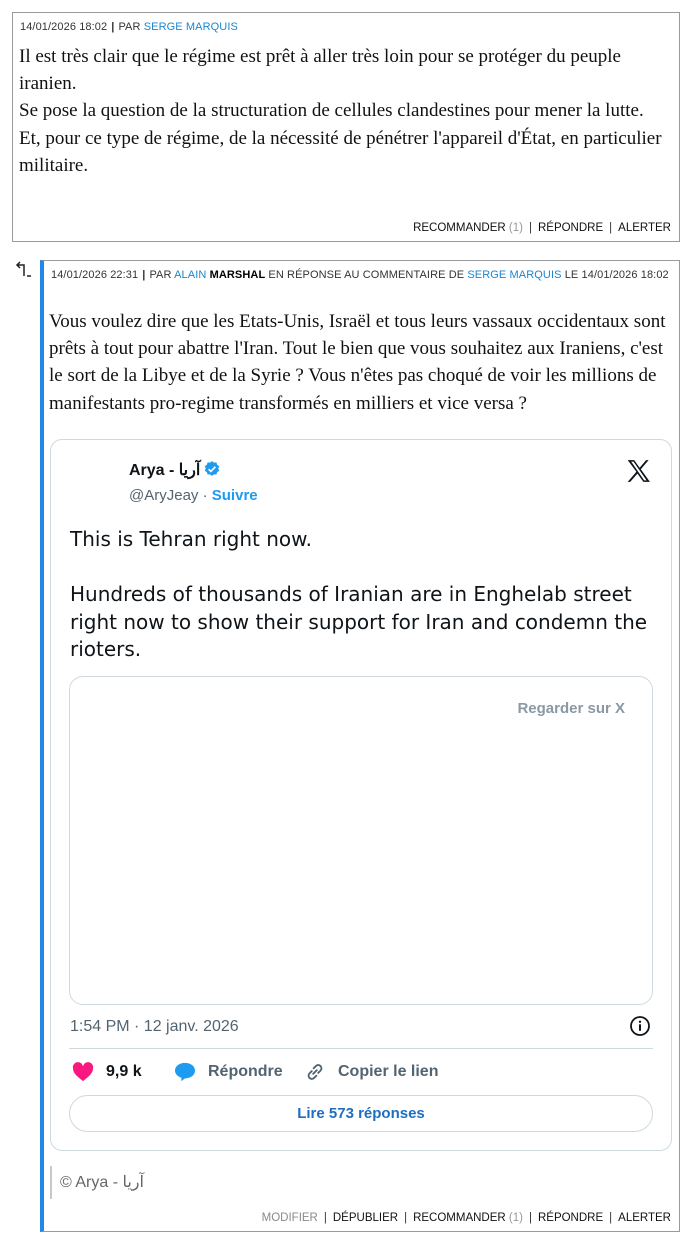 The image size is (695, 1236). I want to click on tweet-reply-button: Répondre, so click(228, 1072).